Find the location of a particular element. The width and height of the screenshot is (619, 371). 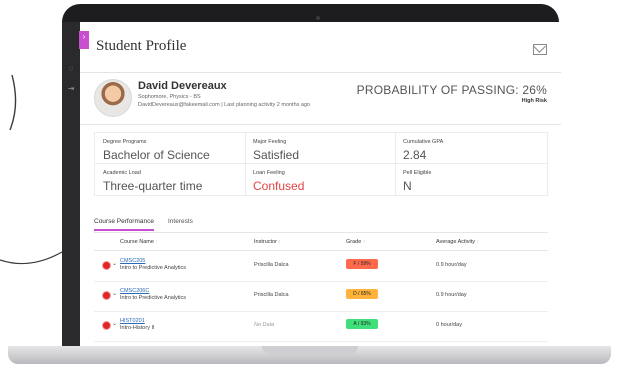

student-program: Sophomore, Physics - BS is located at coordinates (169, 97).